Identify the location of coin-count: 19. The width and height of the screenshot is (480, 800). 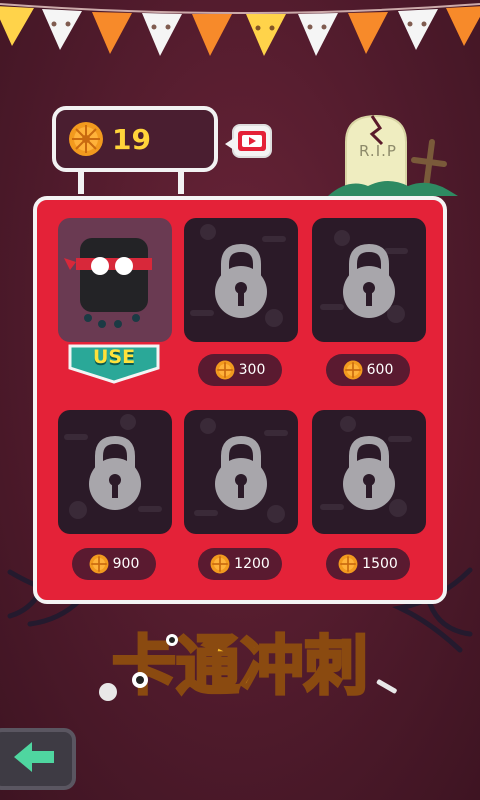
(131, 139).